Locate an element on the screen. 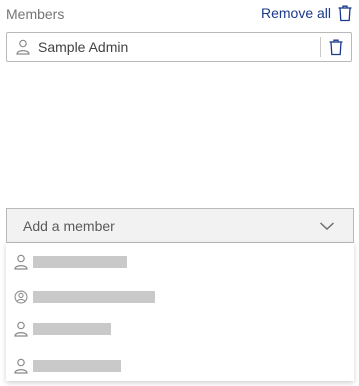  chevron-down-icon is located at coordinates (327, 226).